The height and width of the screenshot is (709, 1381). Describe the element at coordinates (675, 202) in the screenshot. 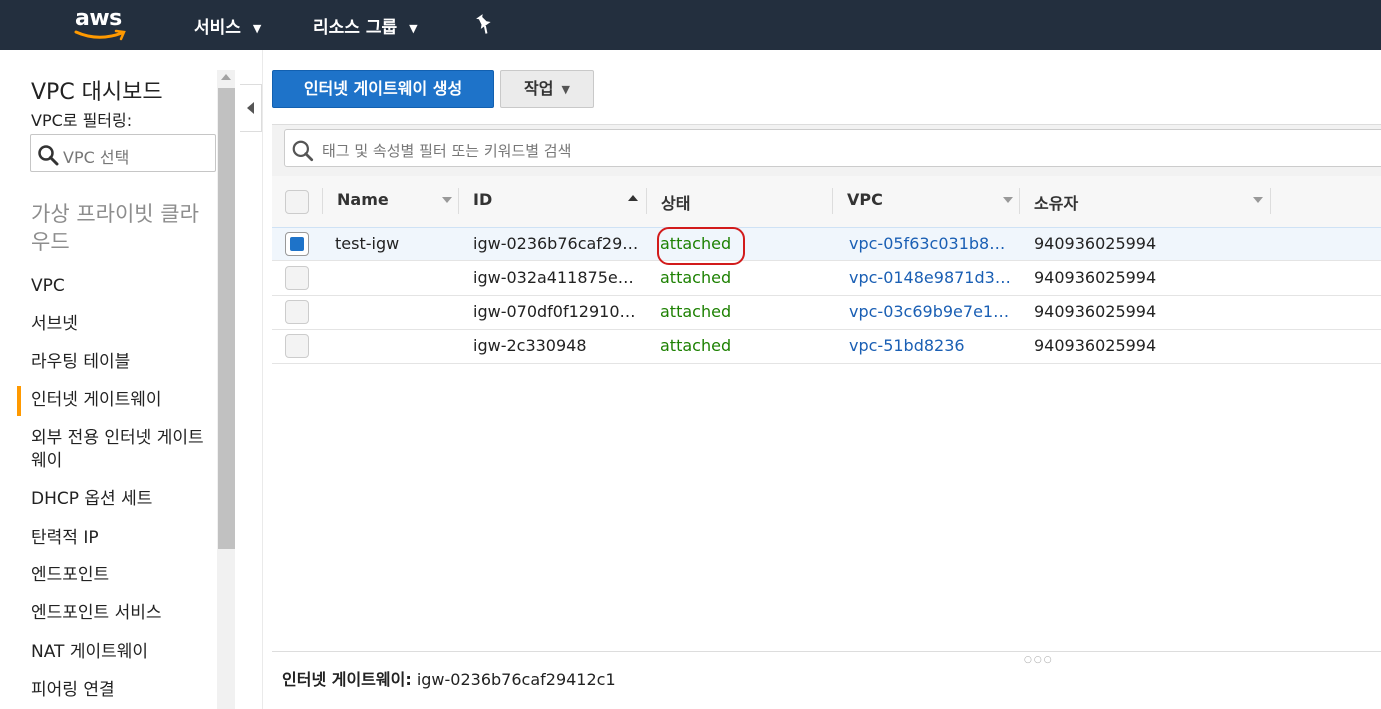

I see `column-header-state: 상태` at that location.